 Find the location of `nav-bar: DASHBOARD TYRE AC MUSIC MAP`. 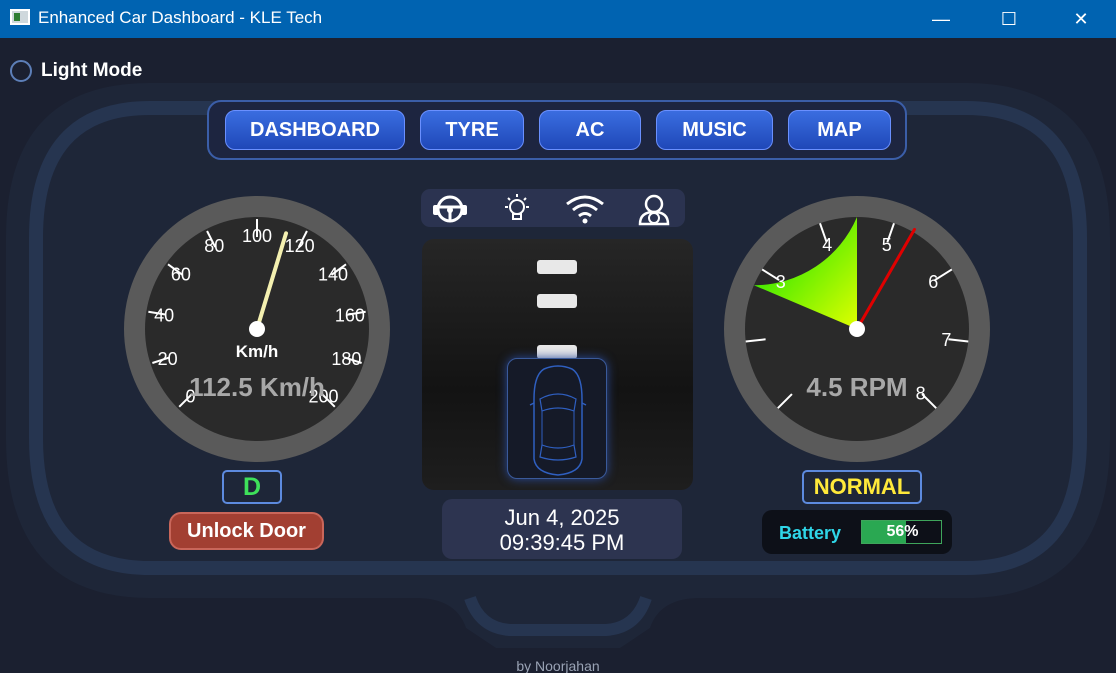

nav-bar: DASHBOARD TYRE AC MUSIC MAP is located at coordinates (557, 130).